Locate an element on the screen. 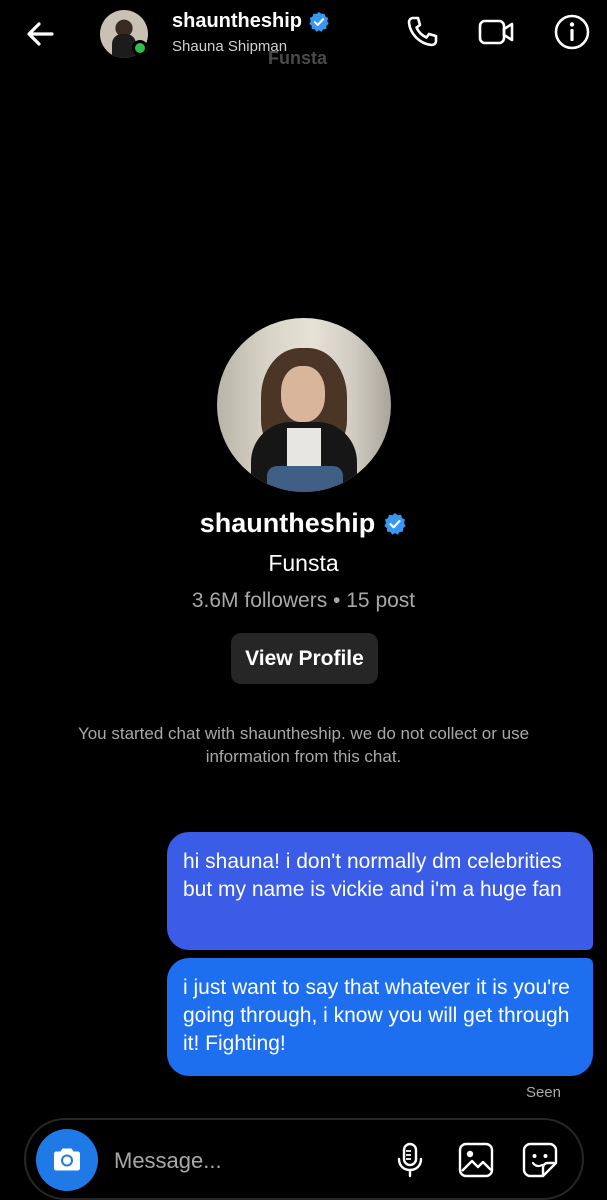  profile-name: Funsta is located at coordinates (303, 563).